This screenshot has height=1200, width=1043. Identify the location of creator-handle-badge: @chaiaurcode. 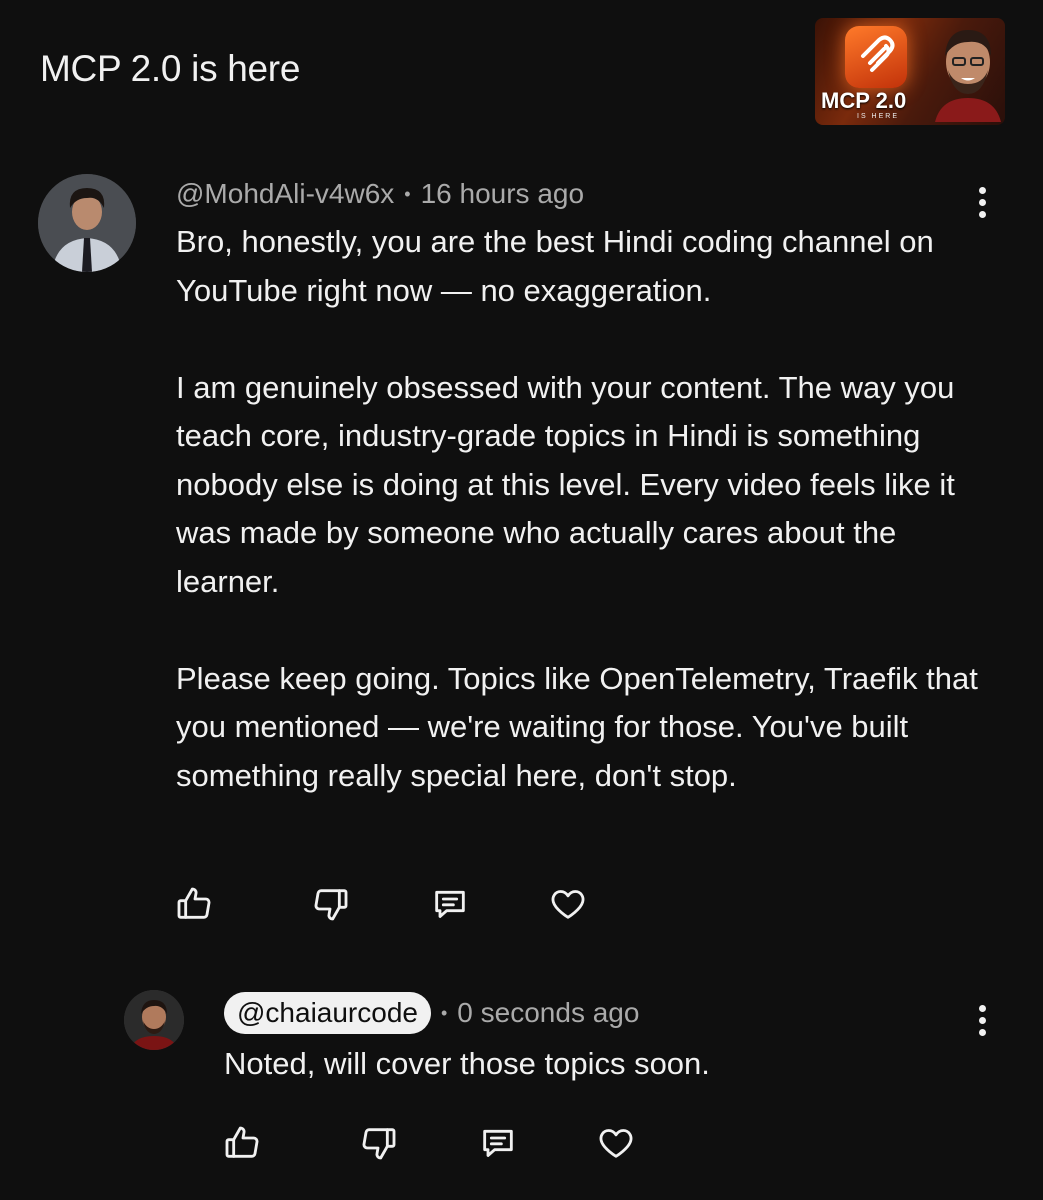
(327, 1013).